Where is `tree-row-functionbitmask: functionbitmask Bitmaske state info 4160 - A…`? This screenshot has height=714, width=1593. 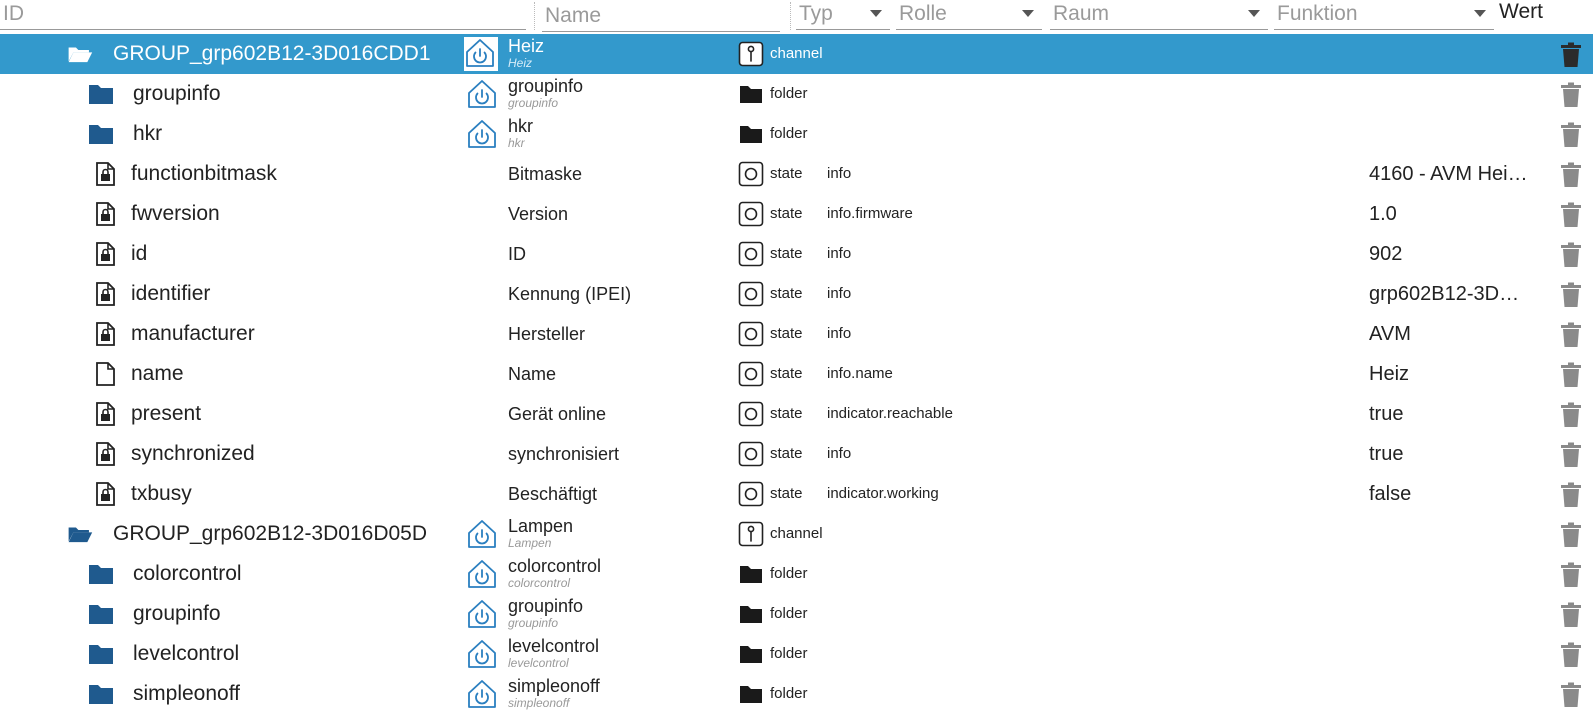
tree-row-functionbitmask: functionbitmask Bitmaske state info 4160 - A… is located at coordinates (796, 174).